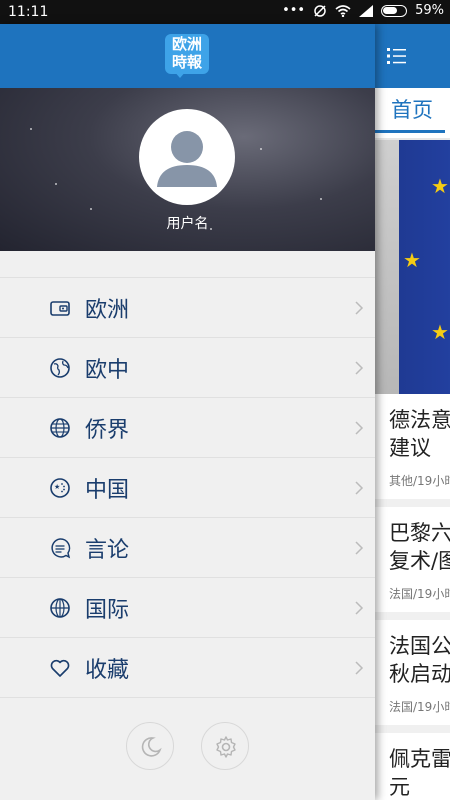  I want to click on app-logo: 欧洲 時報, so click(187, 57).